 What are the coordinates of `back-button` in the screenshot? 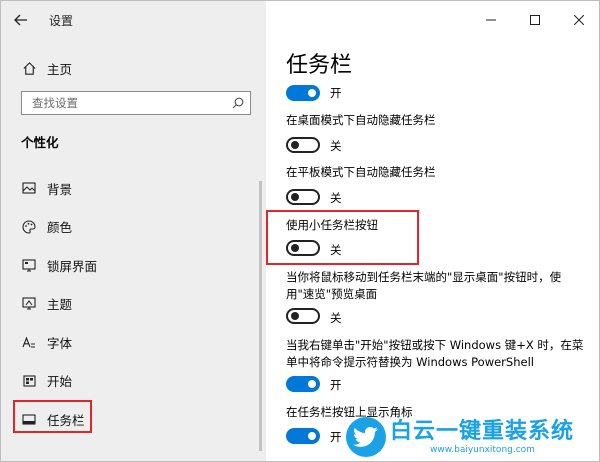 It's located at (21, 20).